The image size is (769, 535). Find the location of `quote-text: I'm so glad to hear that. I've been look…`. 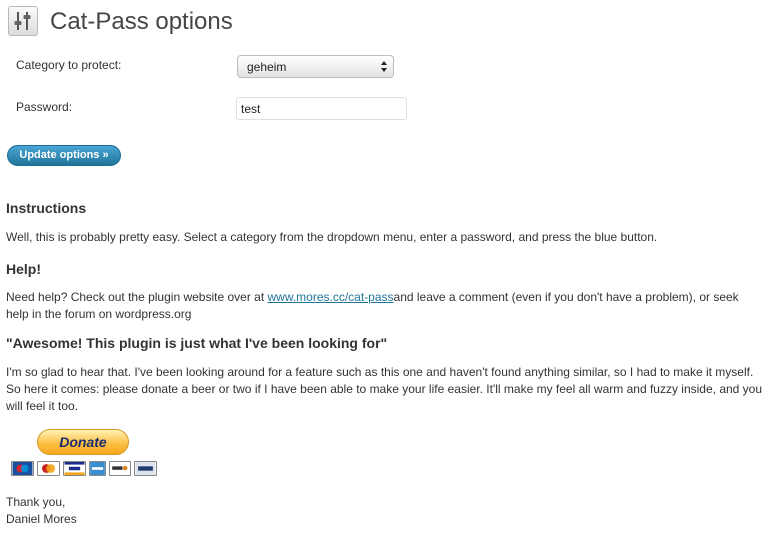

quote-text: I'm so glad to hear that. I've been look… is located at coordinates (384, 389).